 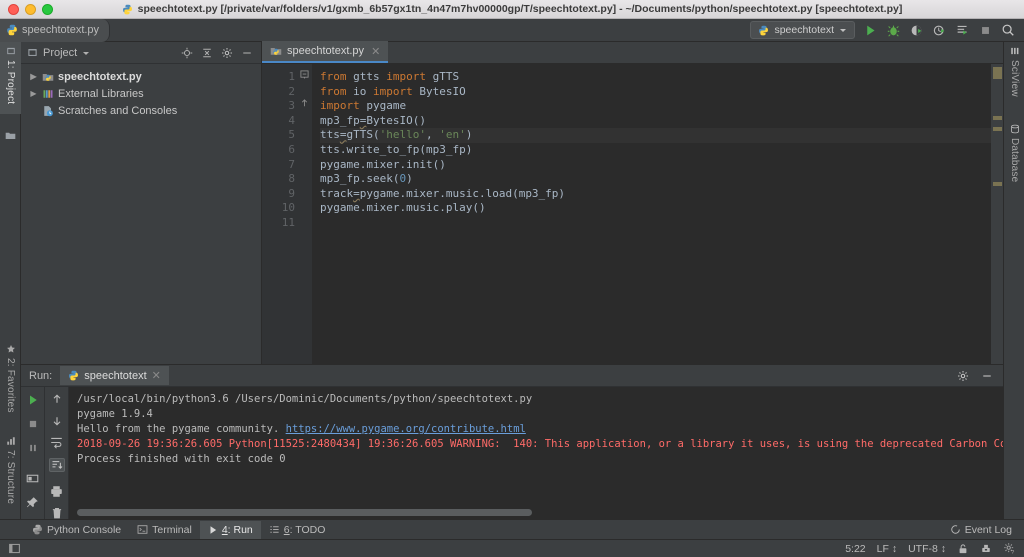 What do you see at coordinates (56, 465) in the screenshot?
I see `scroll-to-end-button` at bounding box center [56, 465].